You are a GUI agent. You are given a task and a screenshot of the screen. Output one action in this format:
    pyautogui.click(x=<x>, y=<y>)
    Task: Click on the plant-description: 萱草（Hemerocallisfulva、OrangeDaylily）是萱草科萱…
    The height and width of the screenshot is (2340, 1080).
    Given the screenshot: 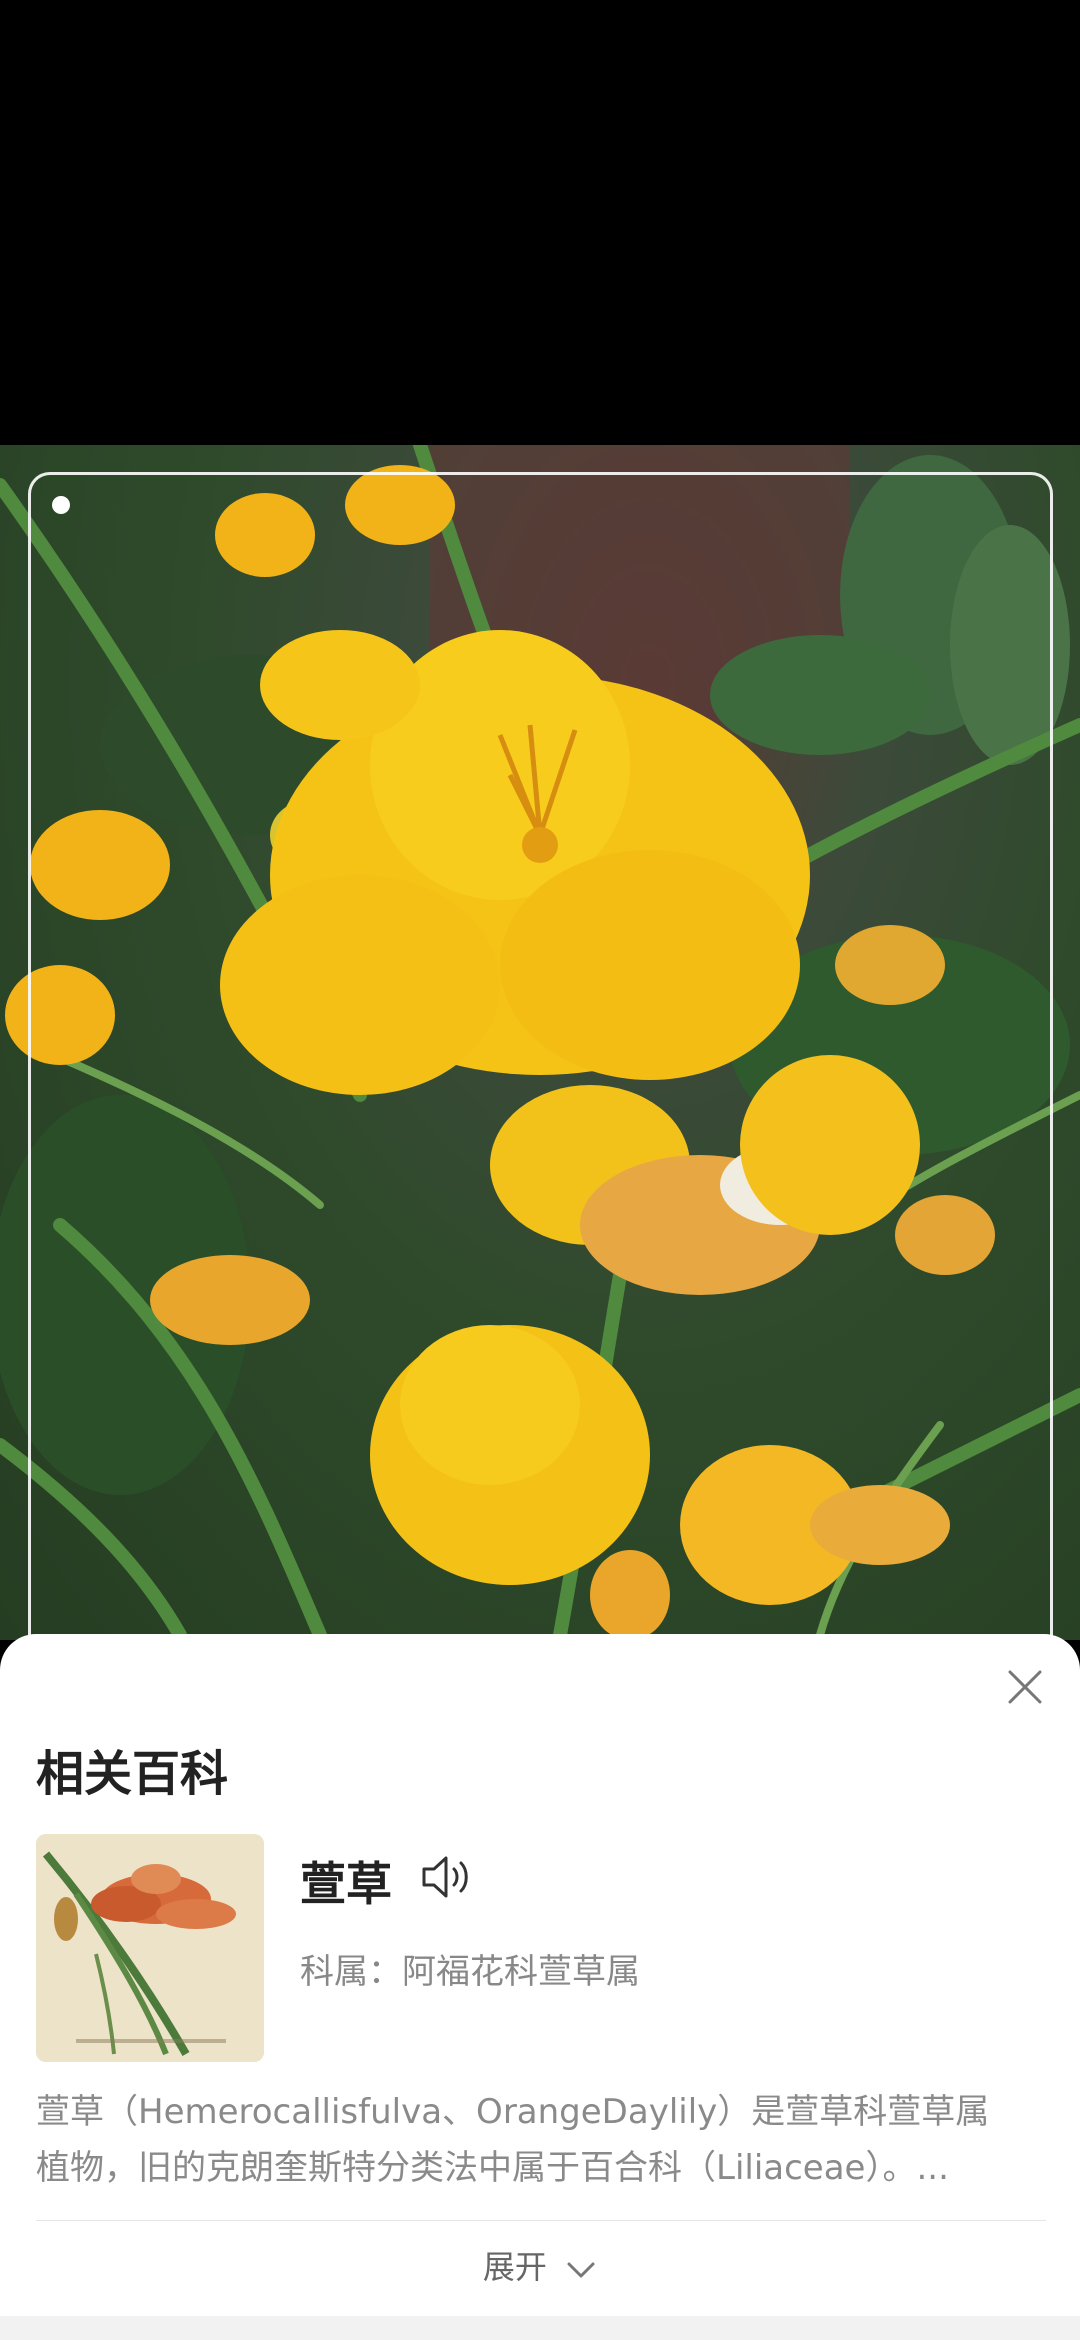 What is the action you would take?
    pyautogui.click(x=541, y=2140)
    